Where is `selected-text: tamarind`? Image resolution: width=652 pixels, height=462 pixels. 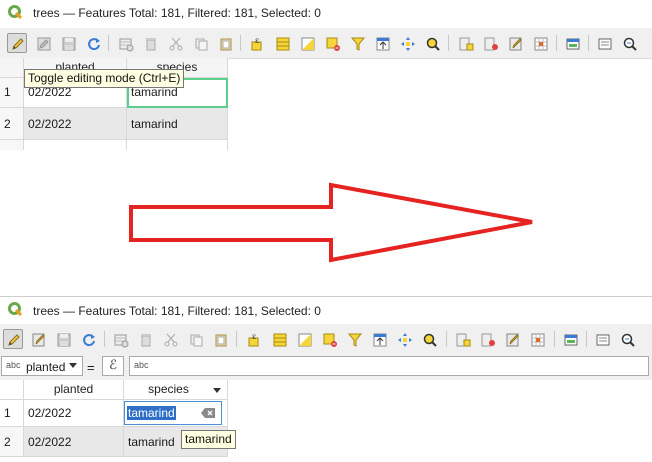
selected-text: tamarind is located at coordinates (151, 413).